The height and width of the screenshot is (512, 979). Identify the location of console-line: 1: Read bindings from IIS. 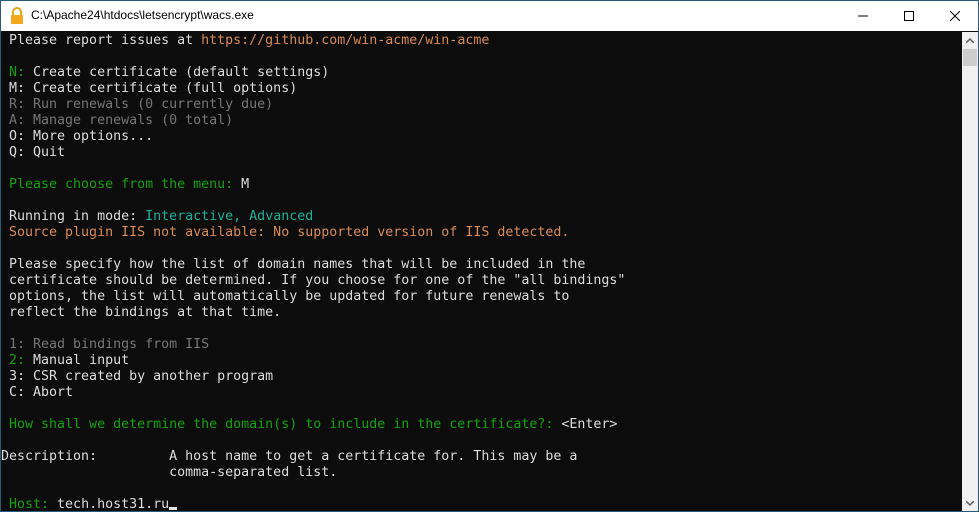
(481, 345).